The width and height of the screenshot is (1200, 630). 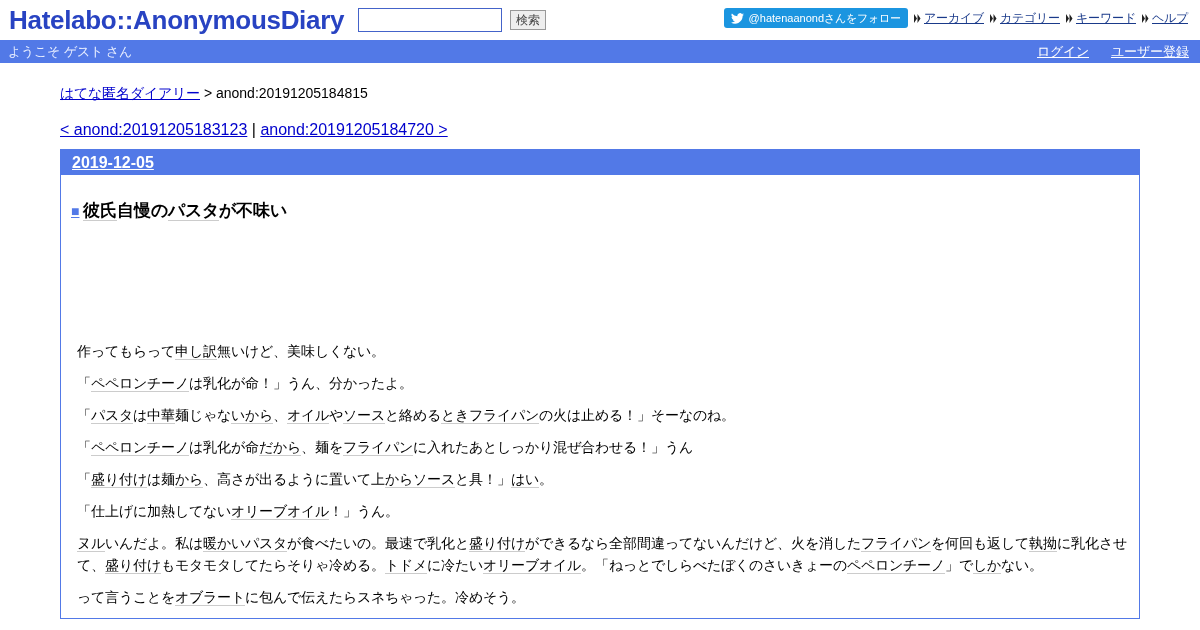 I want to click on entry-marker-link: ■, so click(x=75, y=211).